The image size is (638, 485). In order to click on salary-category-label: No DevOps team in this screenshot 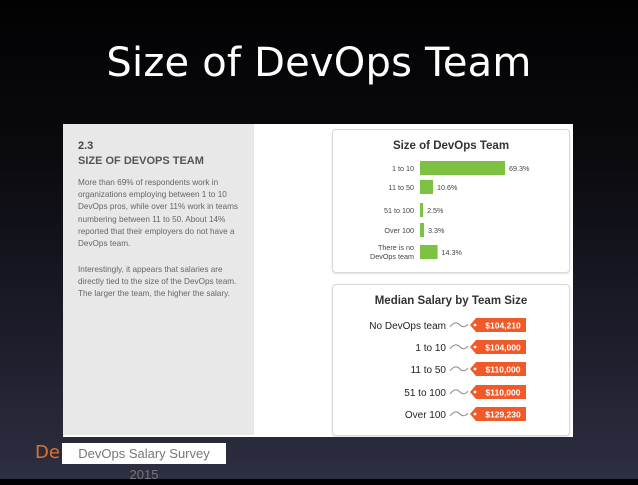, I will do `click(407, 326)`.